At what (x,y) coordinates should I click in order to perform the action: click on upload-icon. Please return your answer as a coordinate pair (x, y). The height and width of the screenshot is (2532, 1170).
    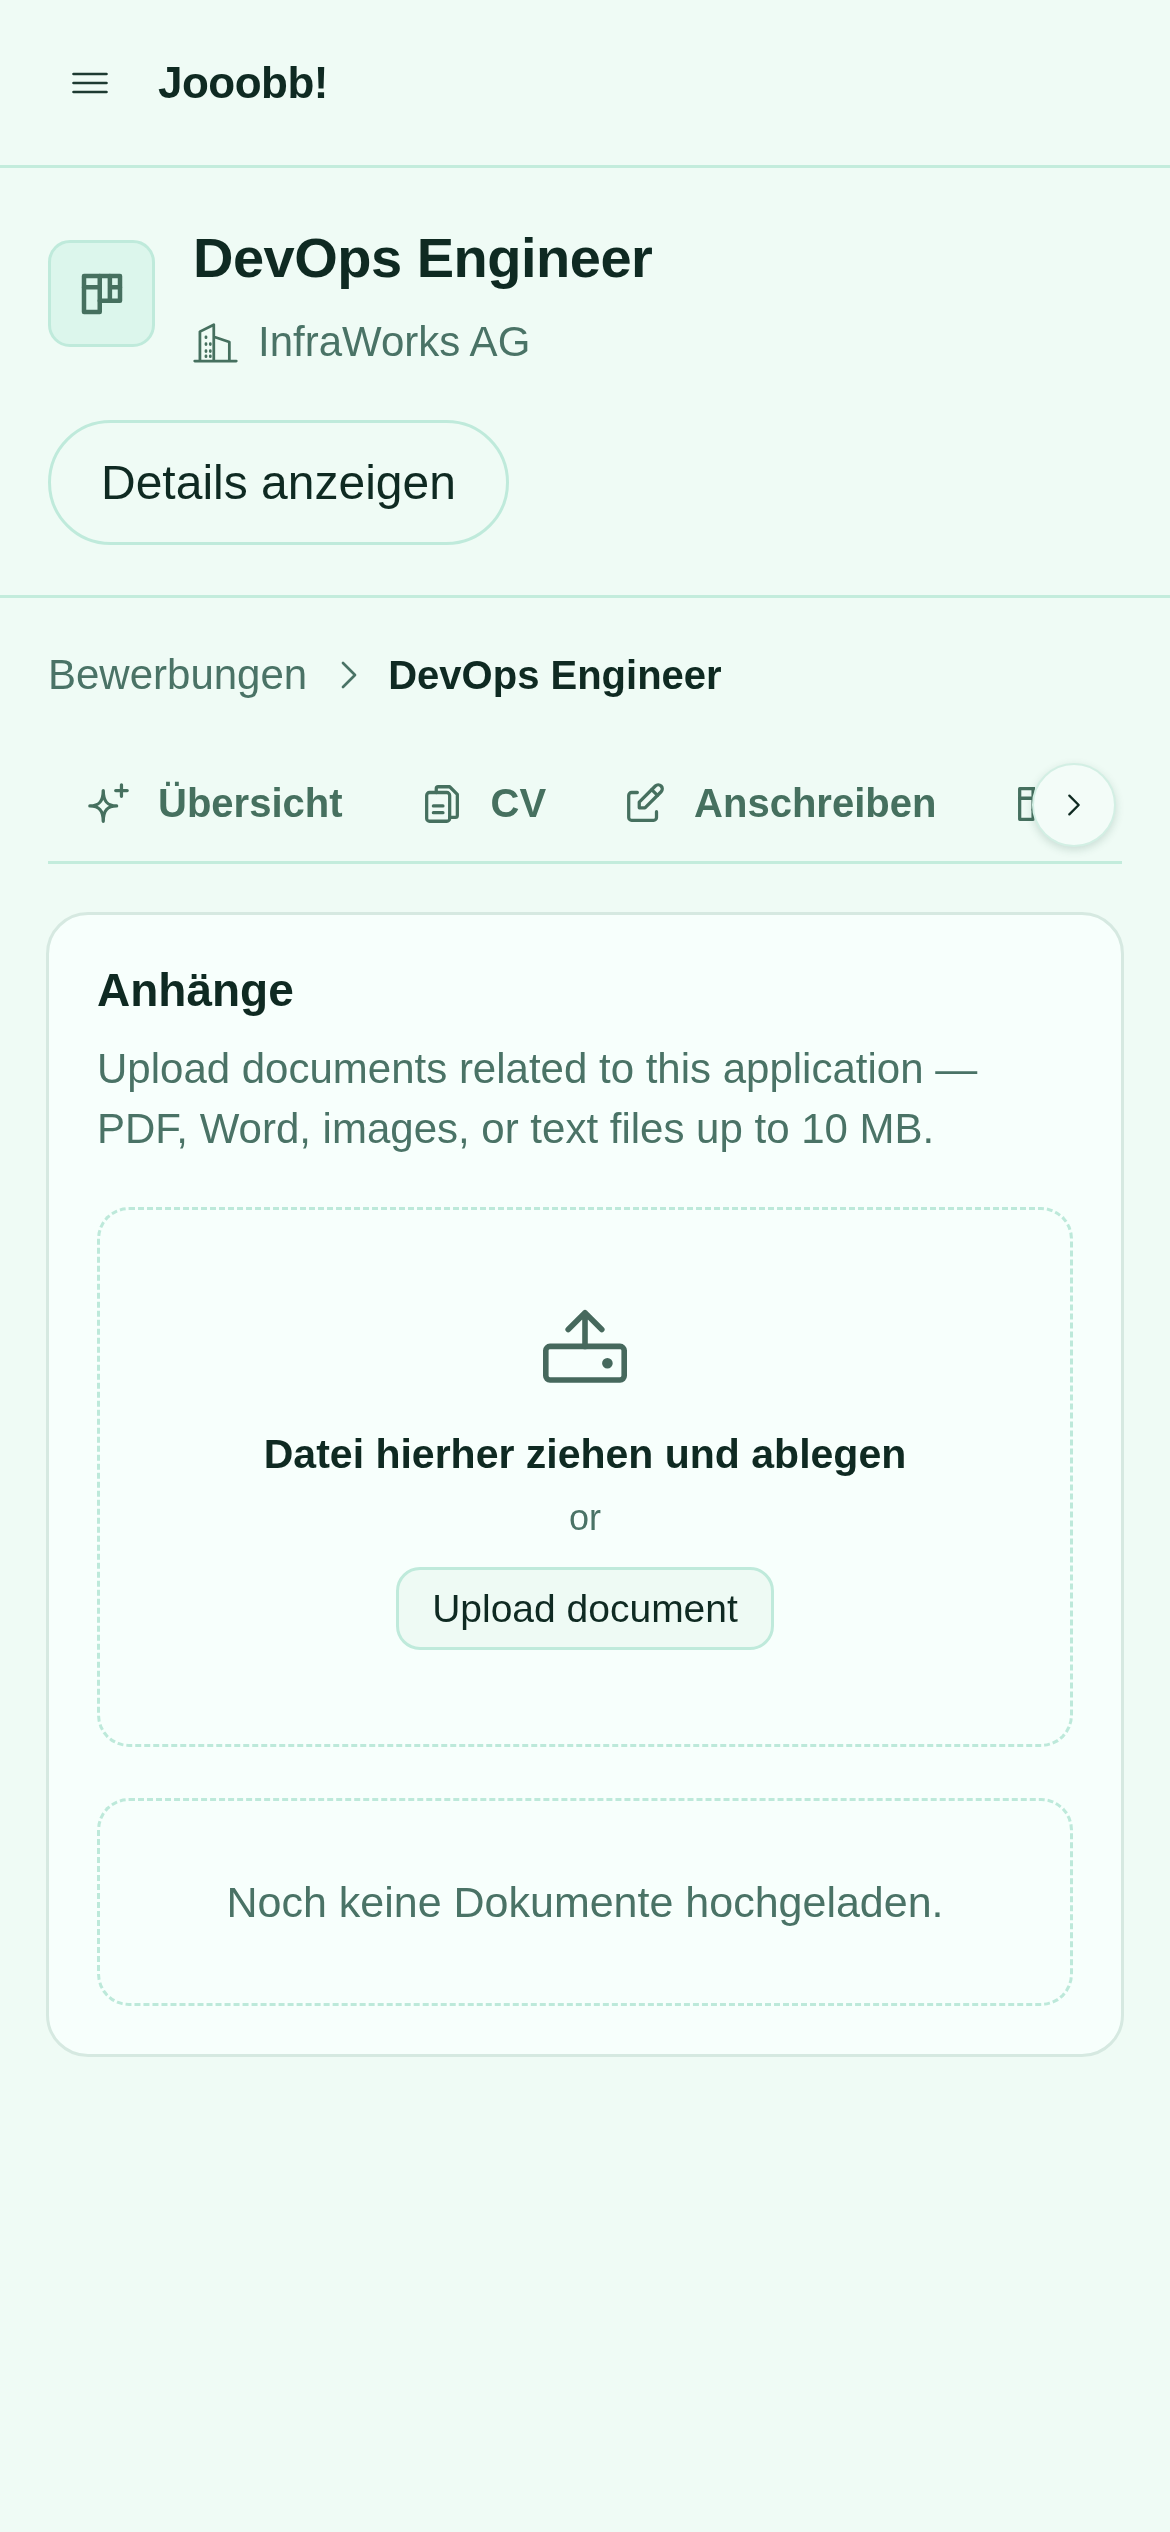
    Looking at the image, I should click on (585, 1345).